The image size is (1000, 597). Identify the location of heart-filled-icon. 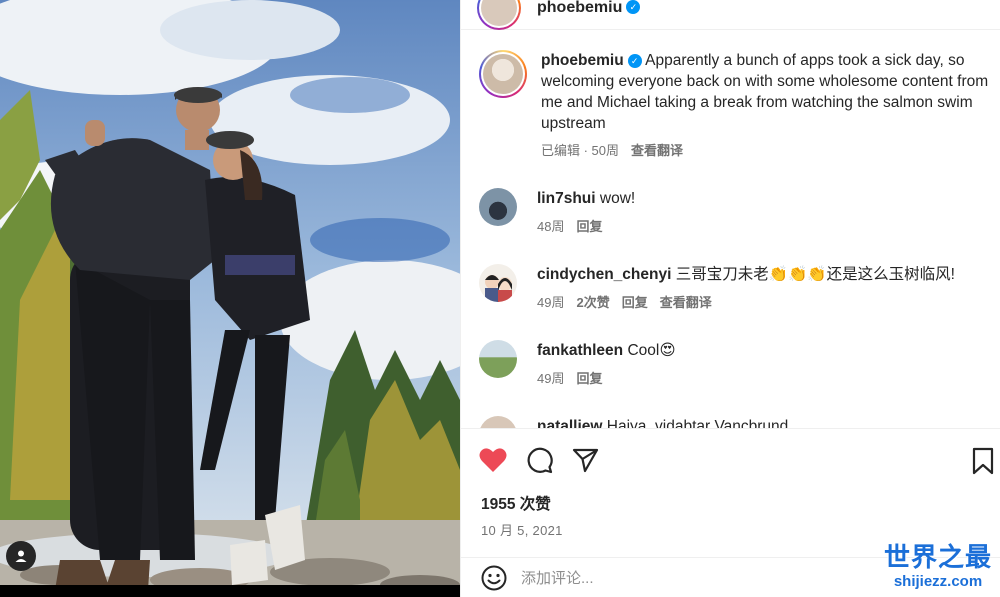
(493, 459).